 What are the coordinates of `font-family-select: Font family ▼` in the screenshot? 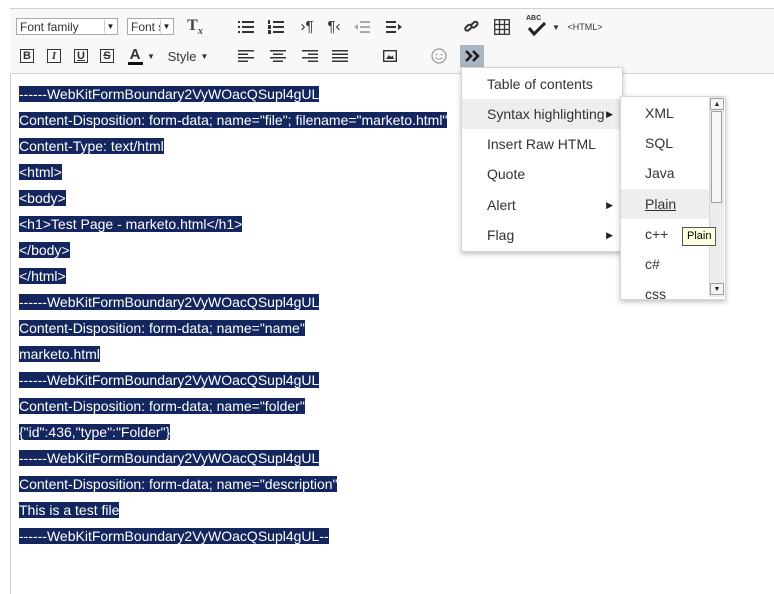 It's located at (67, 26).